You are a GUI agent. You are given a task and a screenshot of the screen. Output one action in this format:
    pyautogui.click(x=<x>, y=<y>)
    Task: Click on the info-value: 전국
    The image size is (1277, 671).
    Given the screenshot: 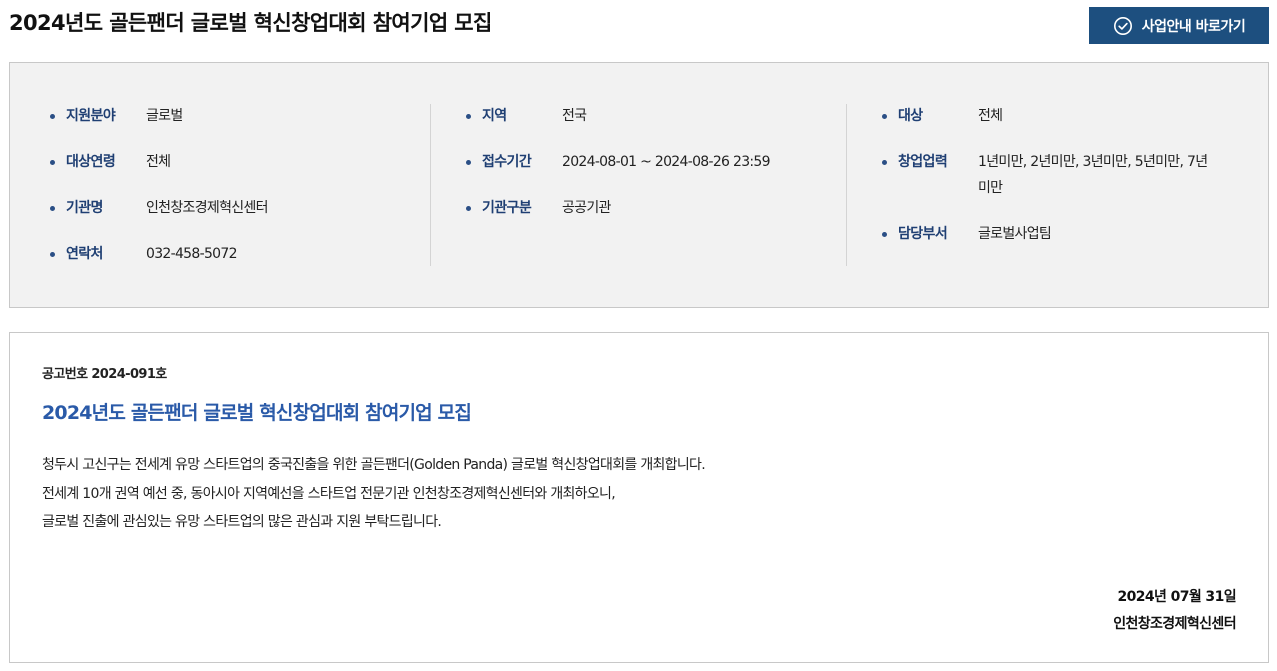 What is the action you would take?
    pyautogui.click(x=574, y=116)
    